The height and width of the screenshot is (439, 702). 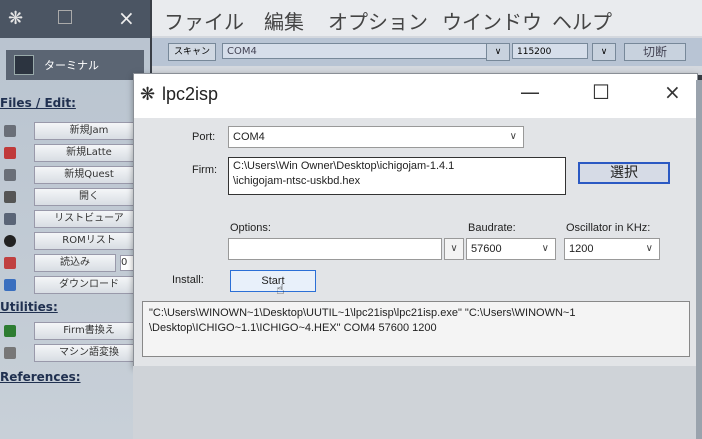 What do you see at coordinates (205, 170) in the screenshot?
I see `firm-label: Firm:` at bounding box center [205, 170].